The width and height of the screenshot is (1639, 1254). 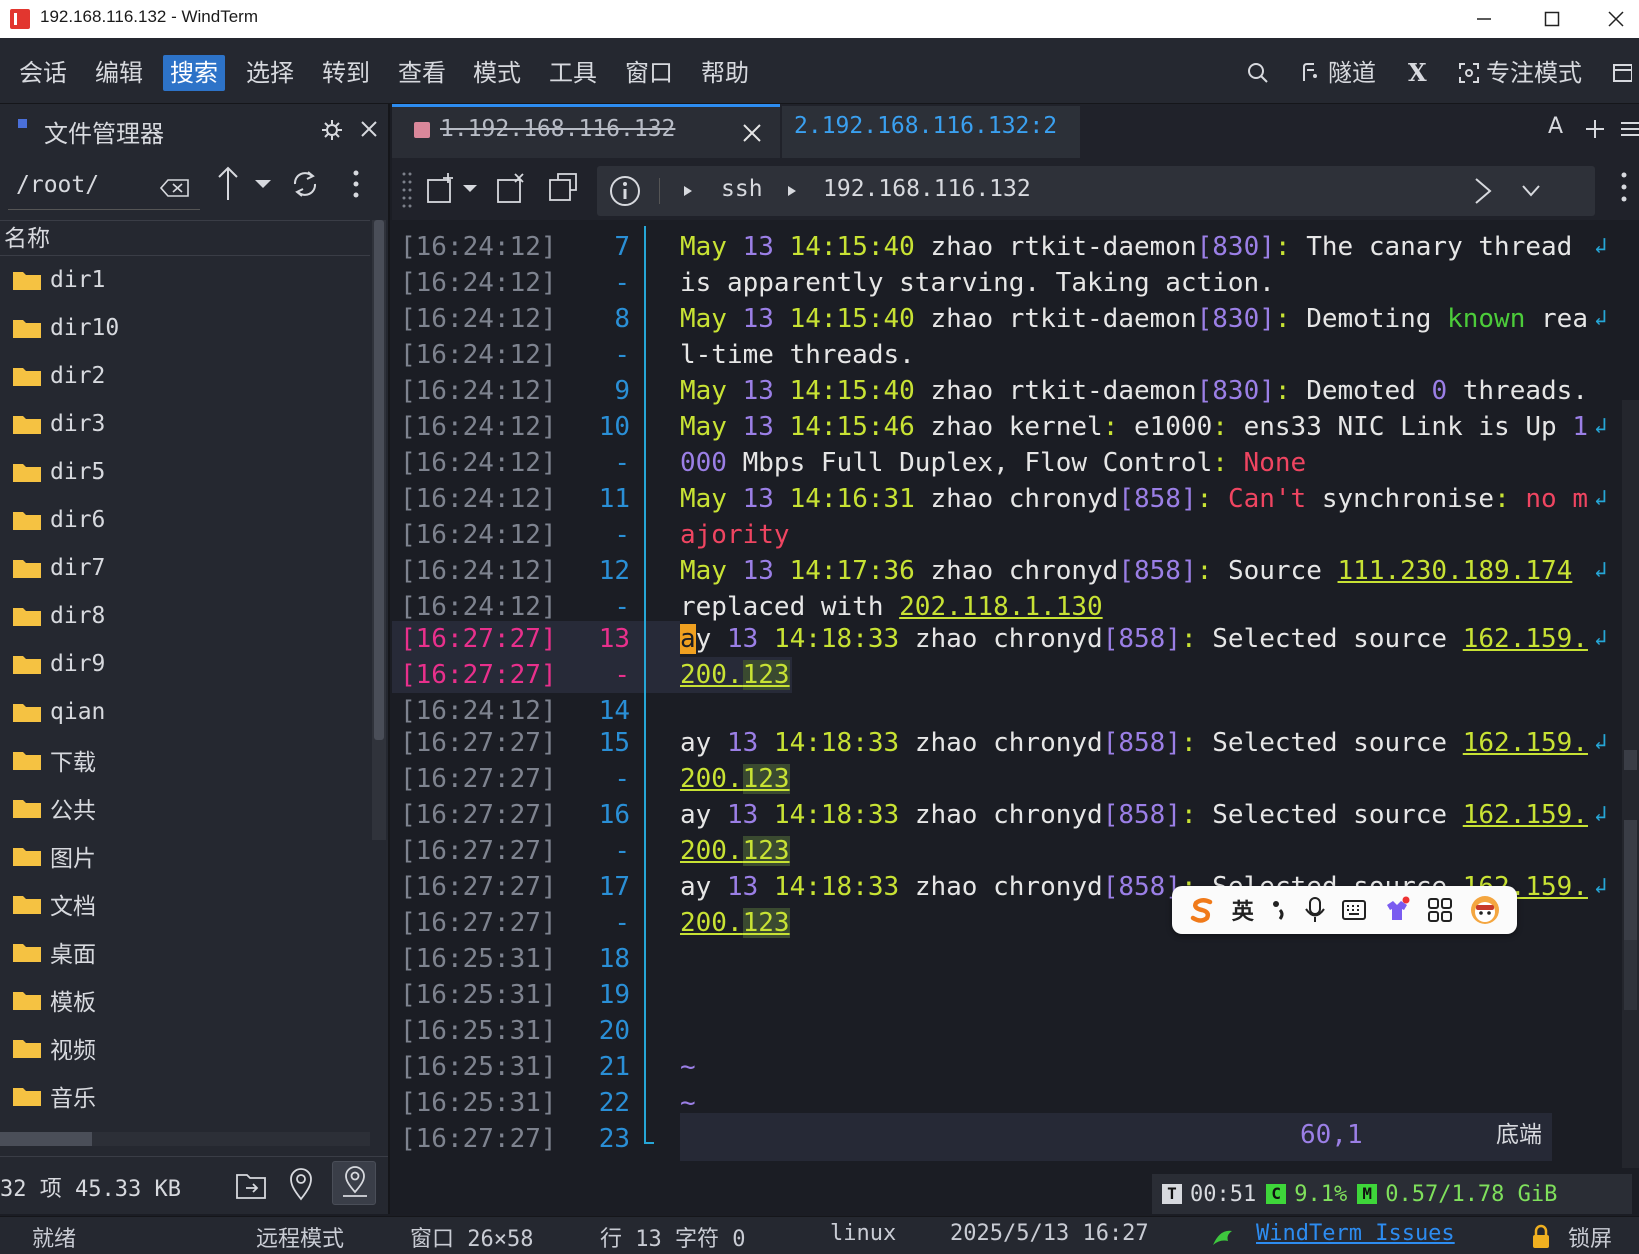 What do you see at coordinates (407, 189) in the screenshot?
I see `drag-handle-icon` at bounding box center [407, 189].